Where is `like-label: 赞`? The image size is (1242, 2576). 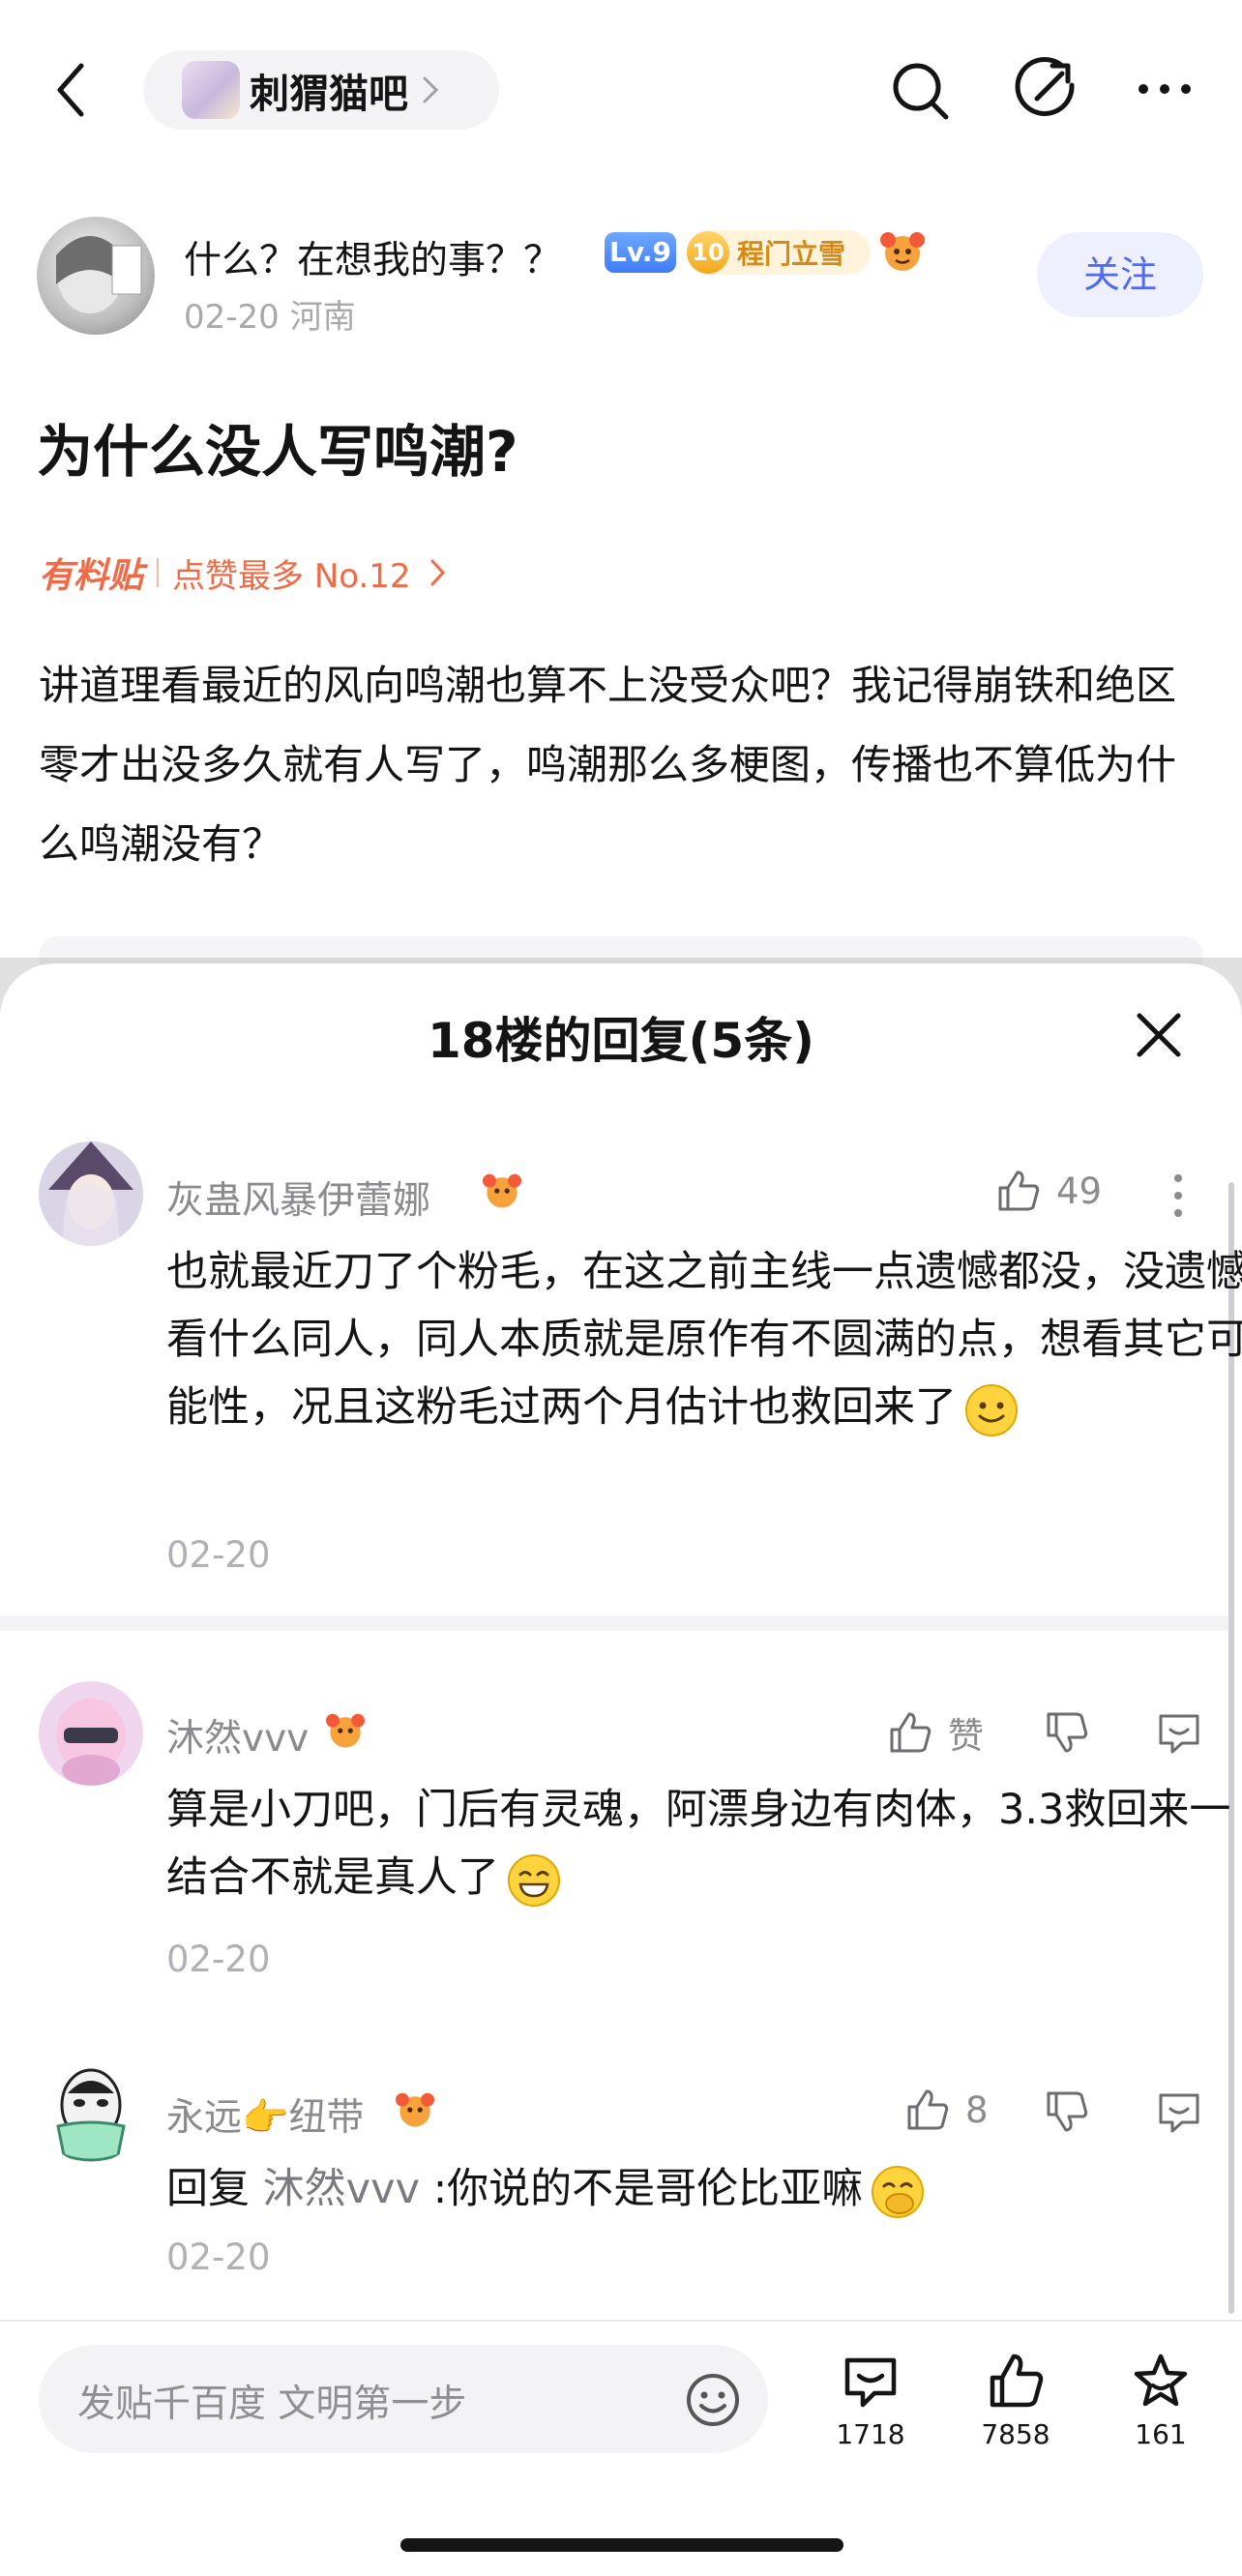 like-label: 赞 is located at coordinates (966, 1736).